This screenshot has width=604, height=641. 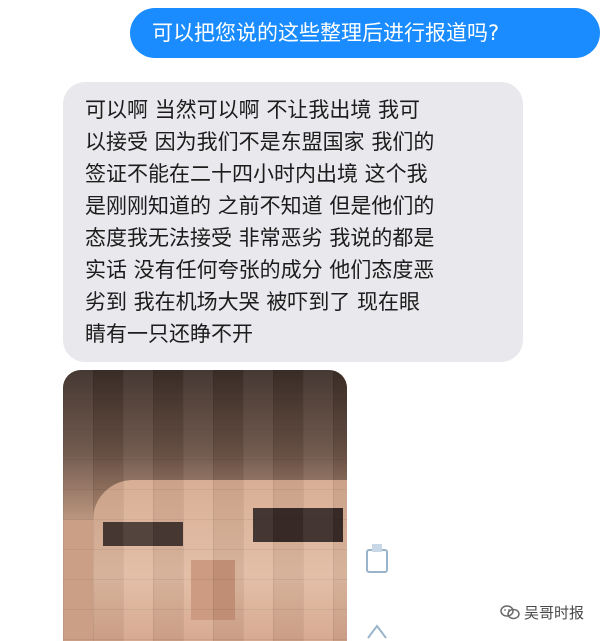 I want to click on incoming-message-line: 实话 没有任何夸张的成分 他们态度恶, so click(x=260, y=270).